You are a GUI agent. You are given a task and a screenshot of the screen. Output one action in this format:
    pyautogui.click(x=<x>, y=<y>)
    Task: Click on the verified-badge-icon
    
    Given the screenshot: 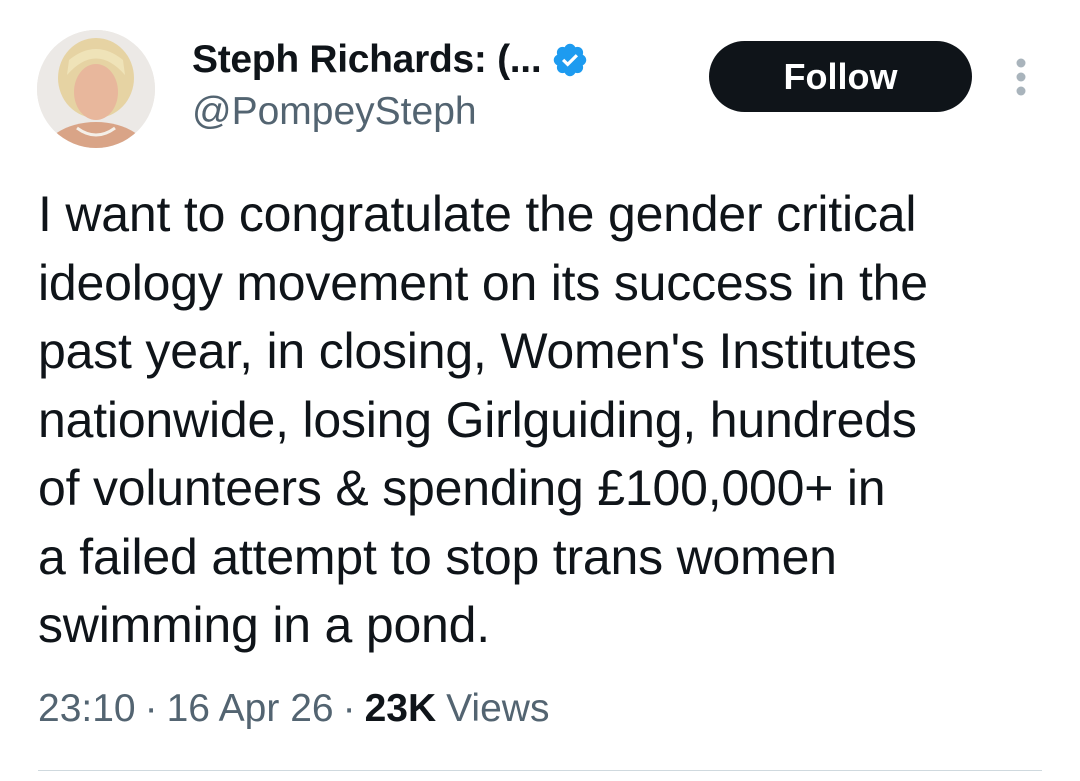 What is the action you would take?
    pyautogui.click(x=570, y=60)
    